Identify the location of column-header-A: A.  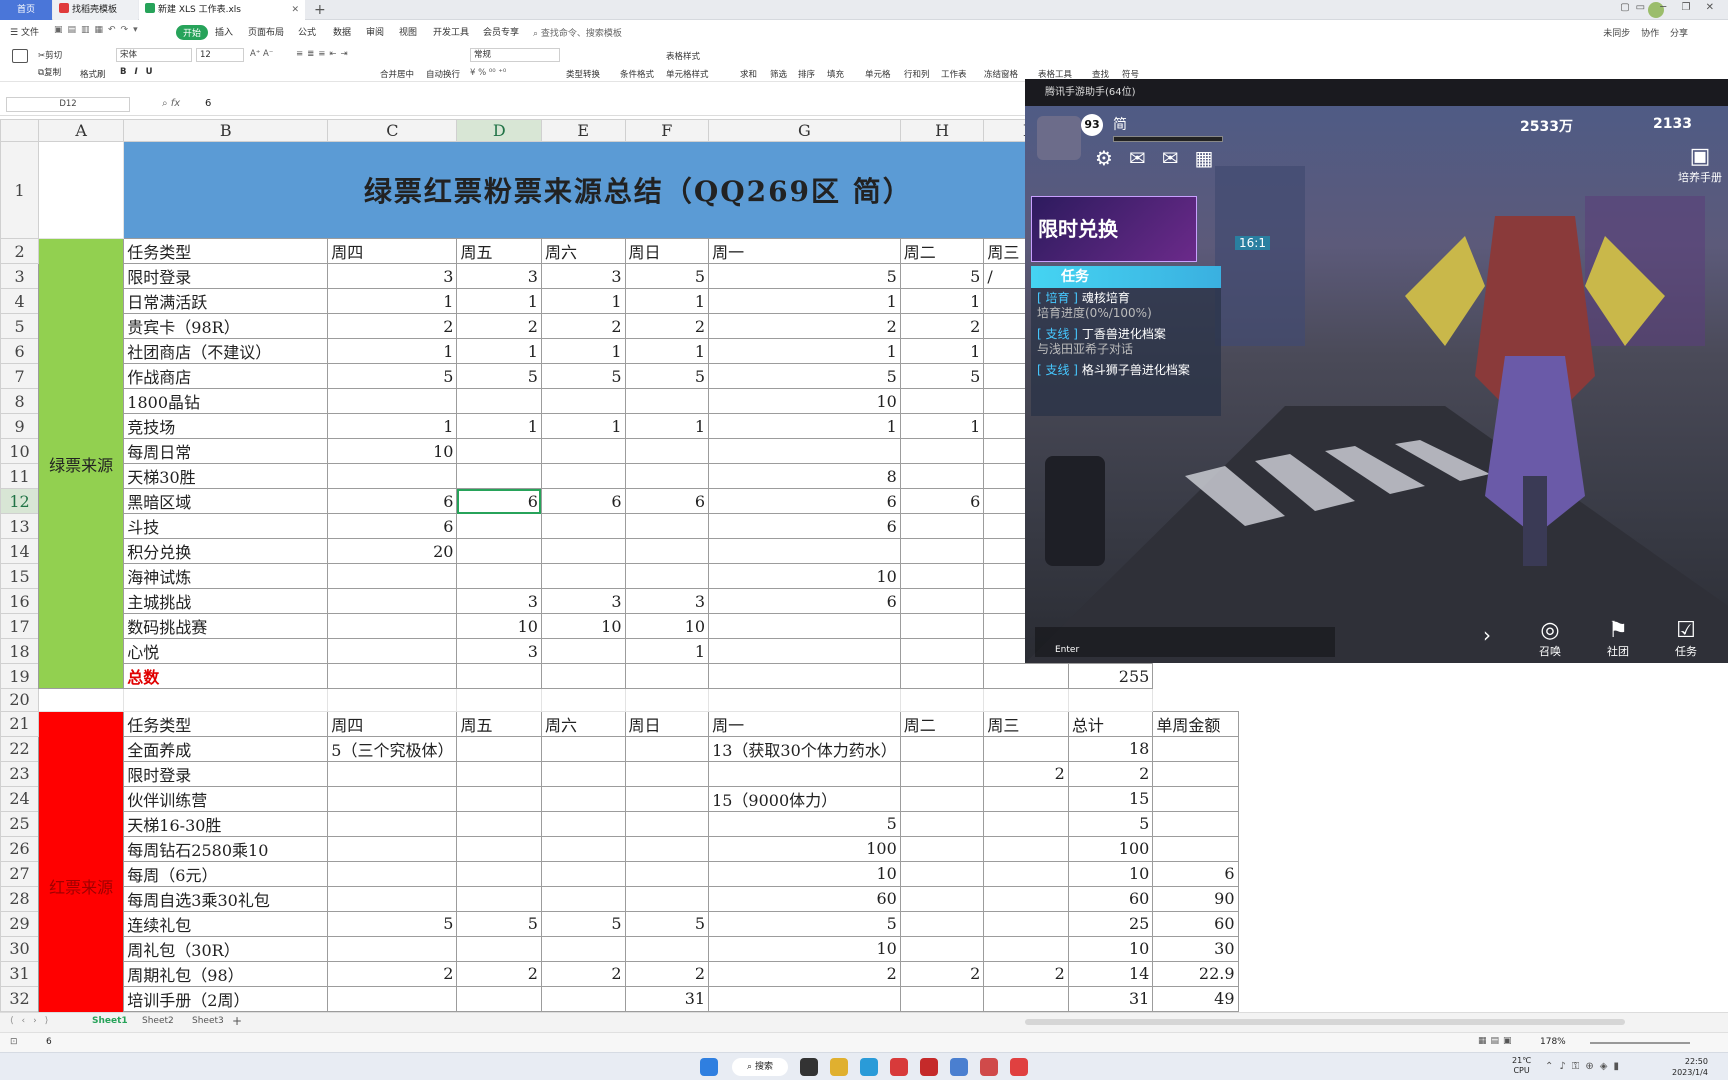
(81, 130).